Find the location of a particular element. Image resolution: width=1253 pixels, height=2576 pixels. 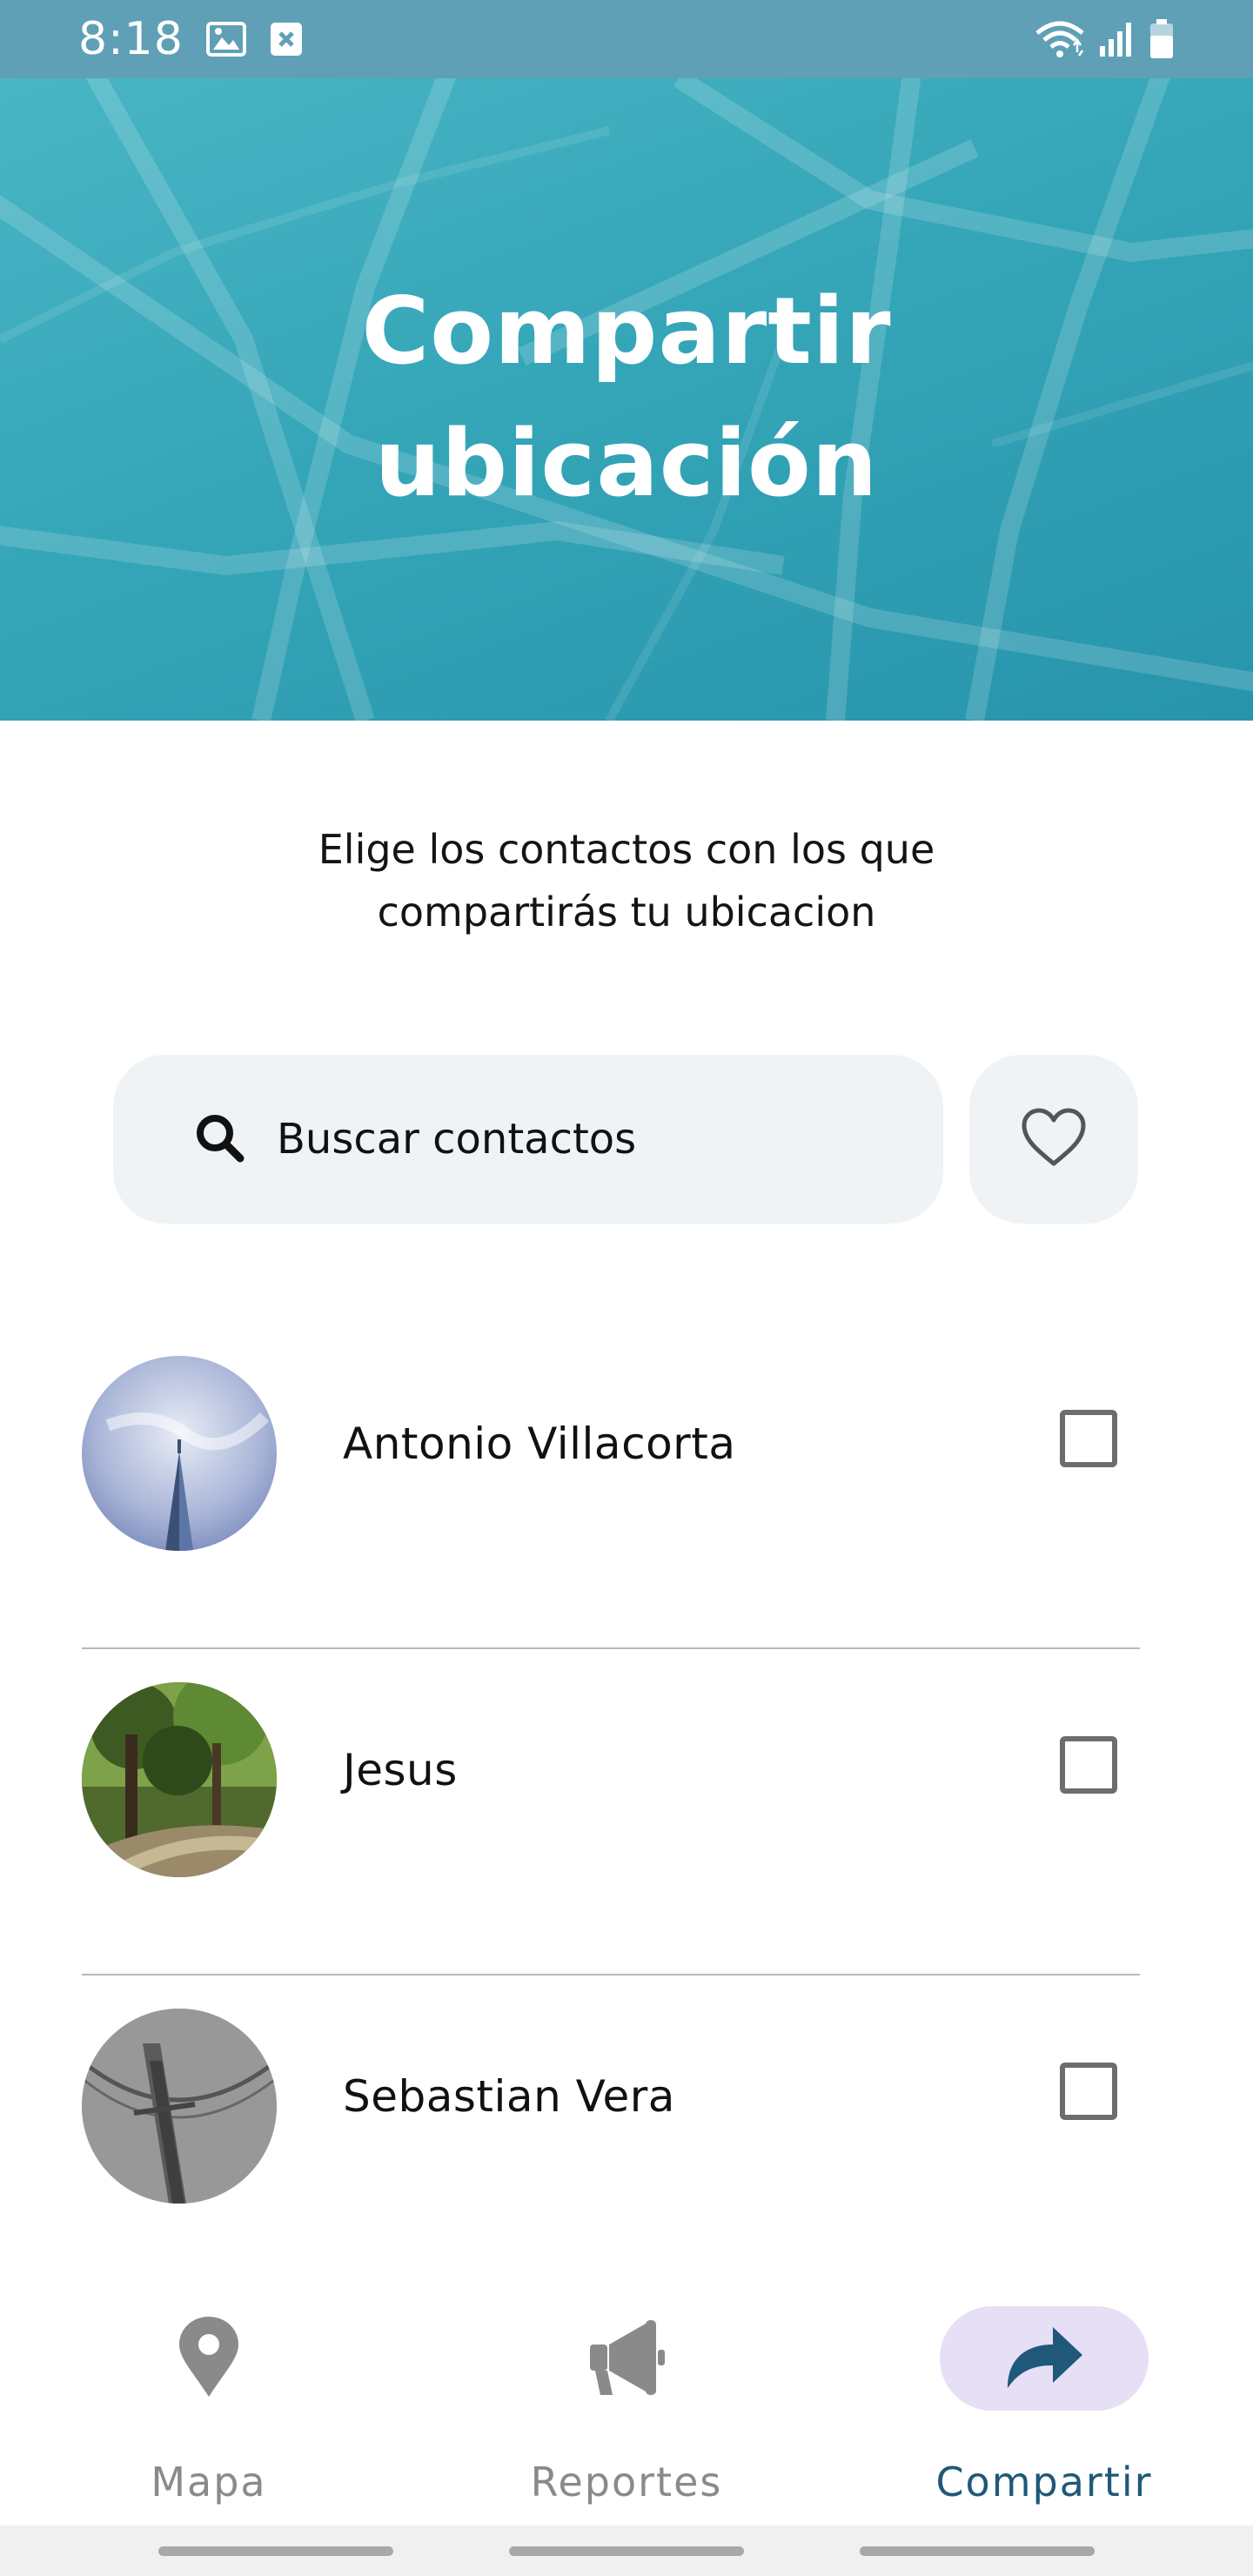

system-nav-bar is located at coordinates (626, 2551).